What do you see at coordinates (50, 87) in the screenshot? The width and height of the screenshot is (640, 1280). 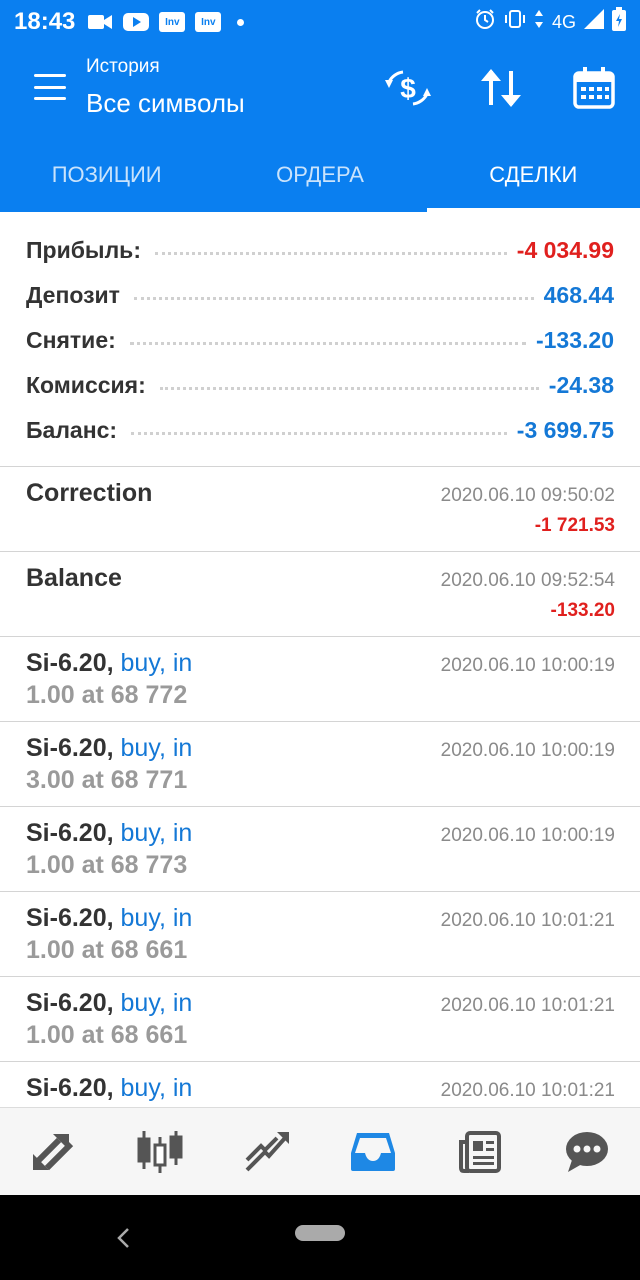 I see `menu-icon` at bounding box center [50, 87].